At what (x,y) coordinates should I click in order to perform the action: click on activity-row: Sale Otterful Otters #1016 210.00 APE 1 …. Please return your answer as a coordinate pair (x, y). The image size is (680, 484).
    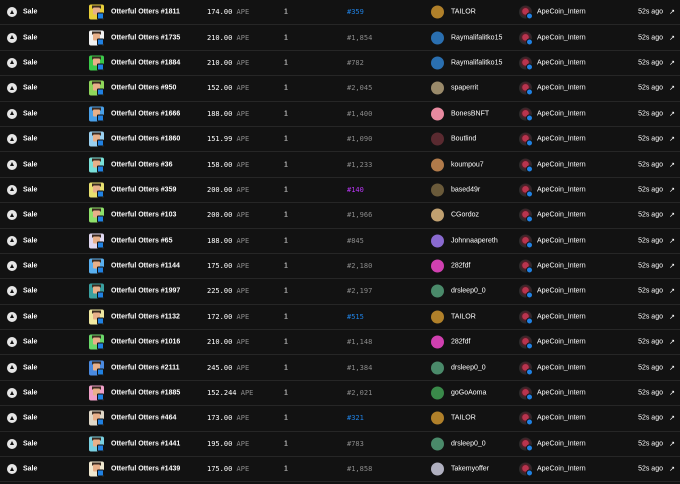
    Looking at the image, I should click on (340, 343).